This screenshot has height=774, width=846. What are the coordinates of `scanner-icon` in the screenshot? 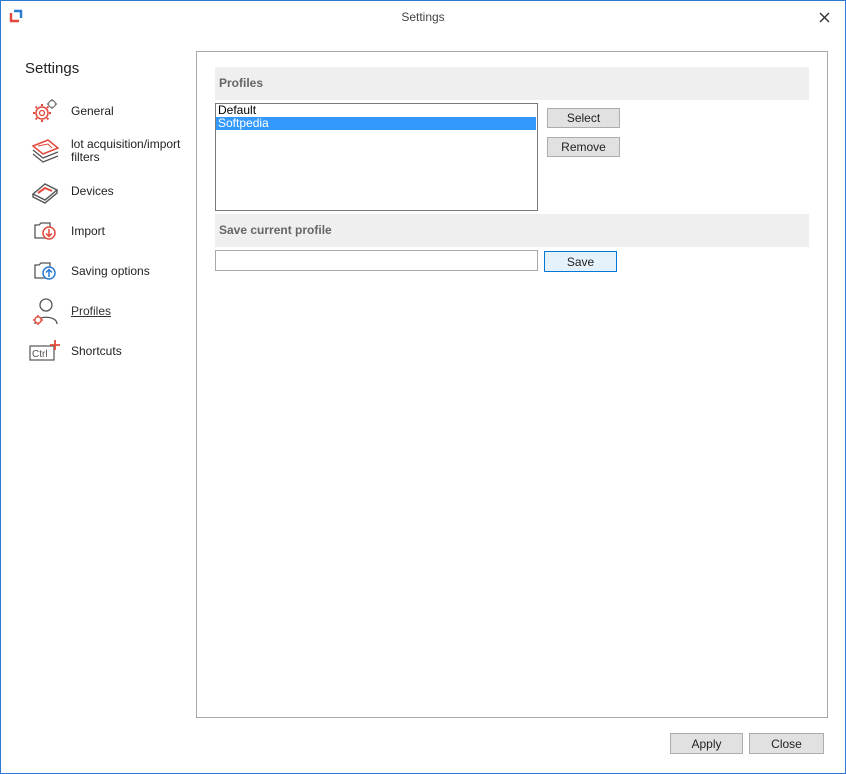 It's located at (45, 191).